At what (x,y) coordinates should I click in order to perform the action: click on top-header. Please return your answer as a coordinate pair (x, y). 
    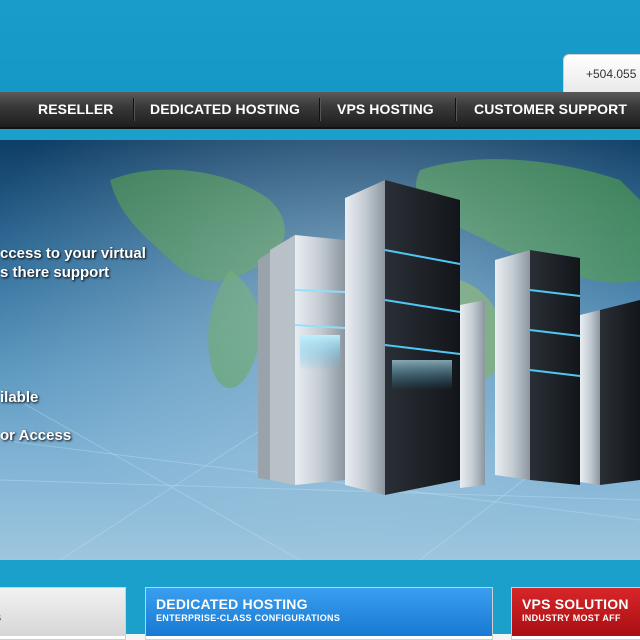
    Looking at the image, I should click on (320, 46).